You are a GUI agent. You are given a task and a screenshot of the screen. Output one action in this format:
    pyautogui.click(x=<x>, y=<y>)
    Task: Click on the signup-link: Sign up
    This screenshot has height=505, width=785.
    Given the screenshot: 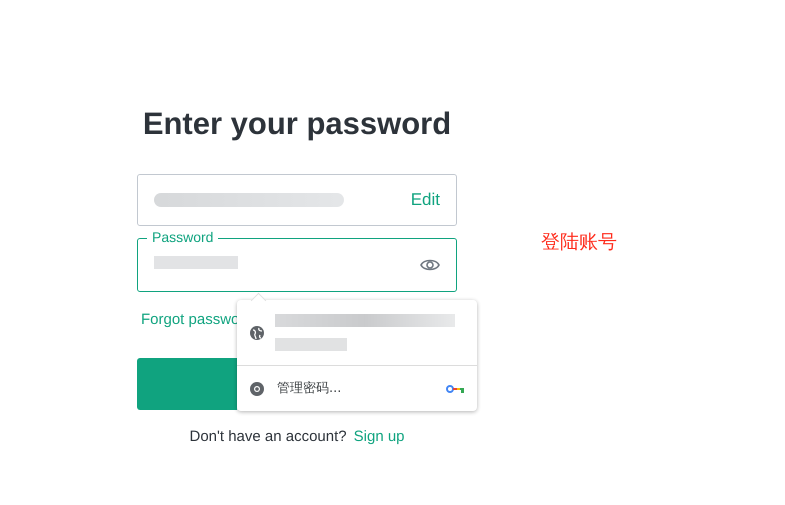 What is the action you would take?
    pyautogui.click(x=379, y=437)
    